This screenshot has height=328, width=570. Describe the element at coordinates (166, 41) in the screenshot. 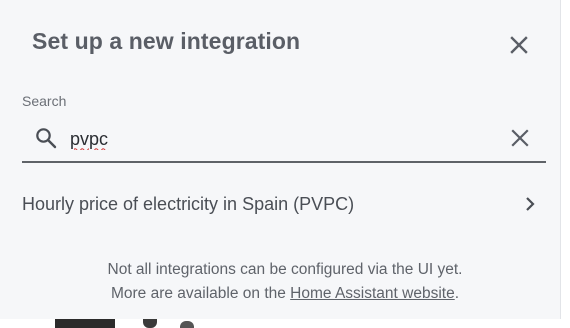

I see `dialog-title: Set up a new integration` at that location.